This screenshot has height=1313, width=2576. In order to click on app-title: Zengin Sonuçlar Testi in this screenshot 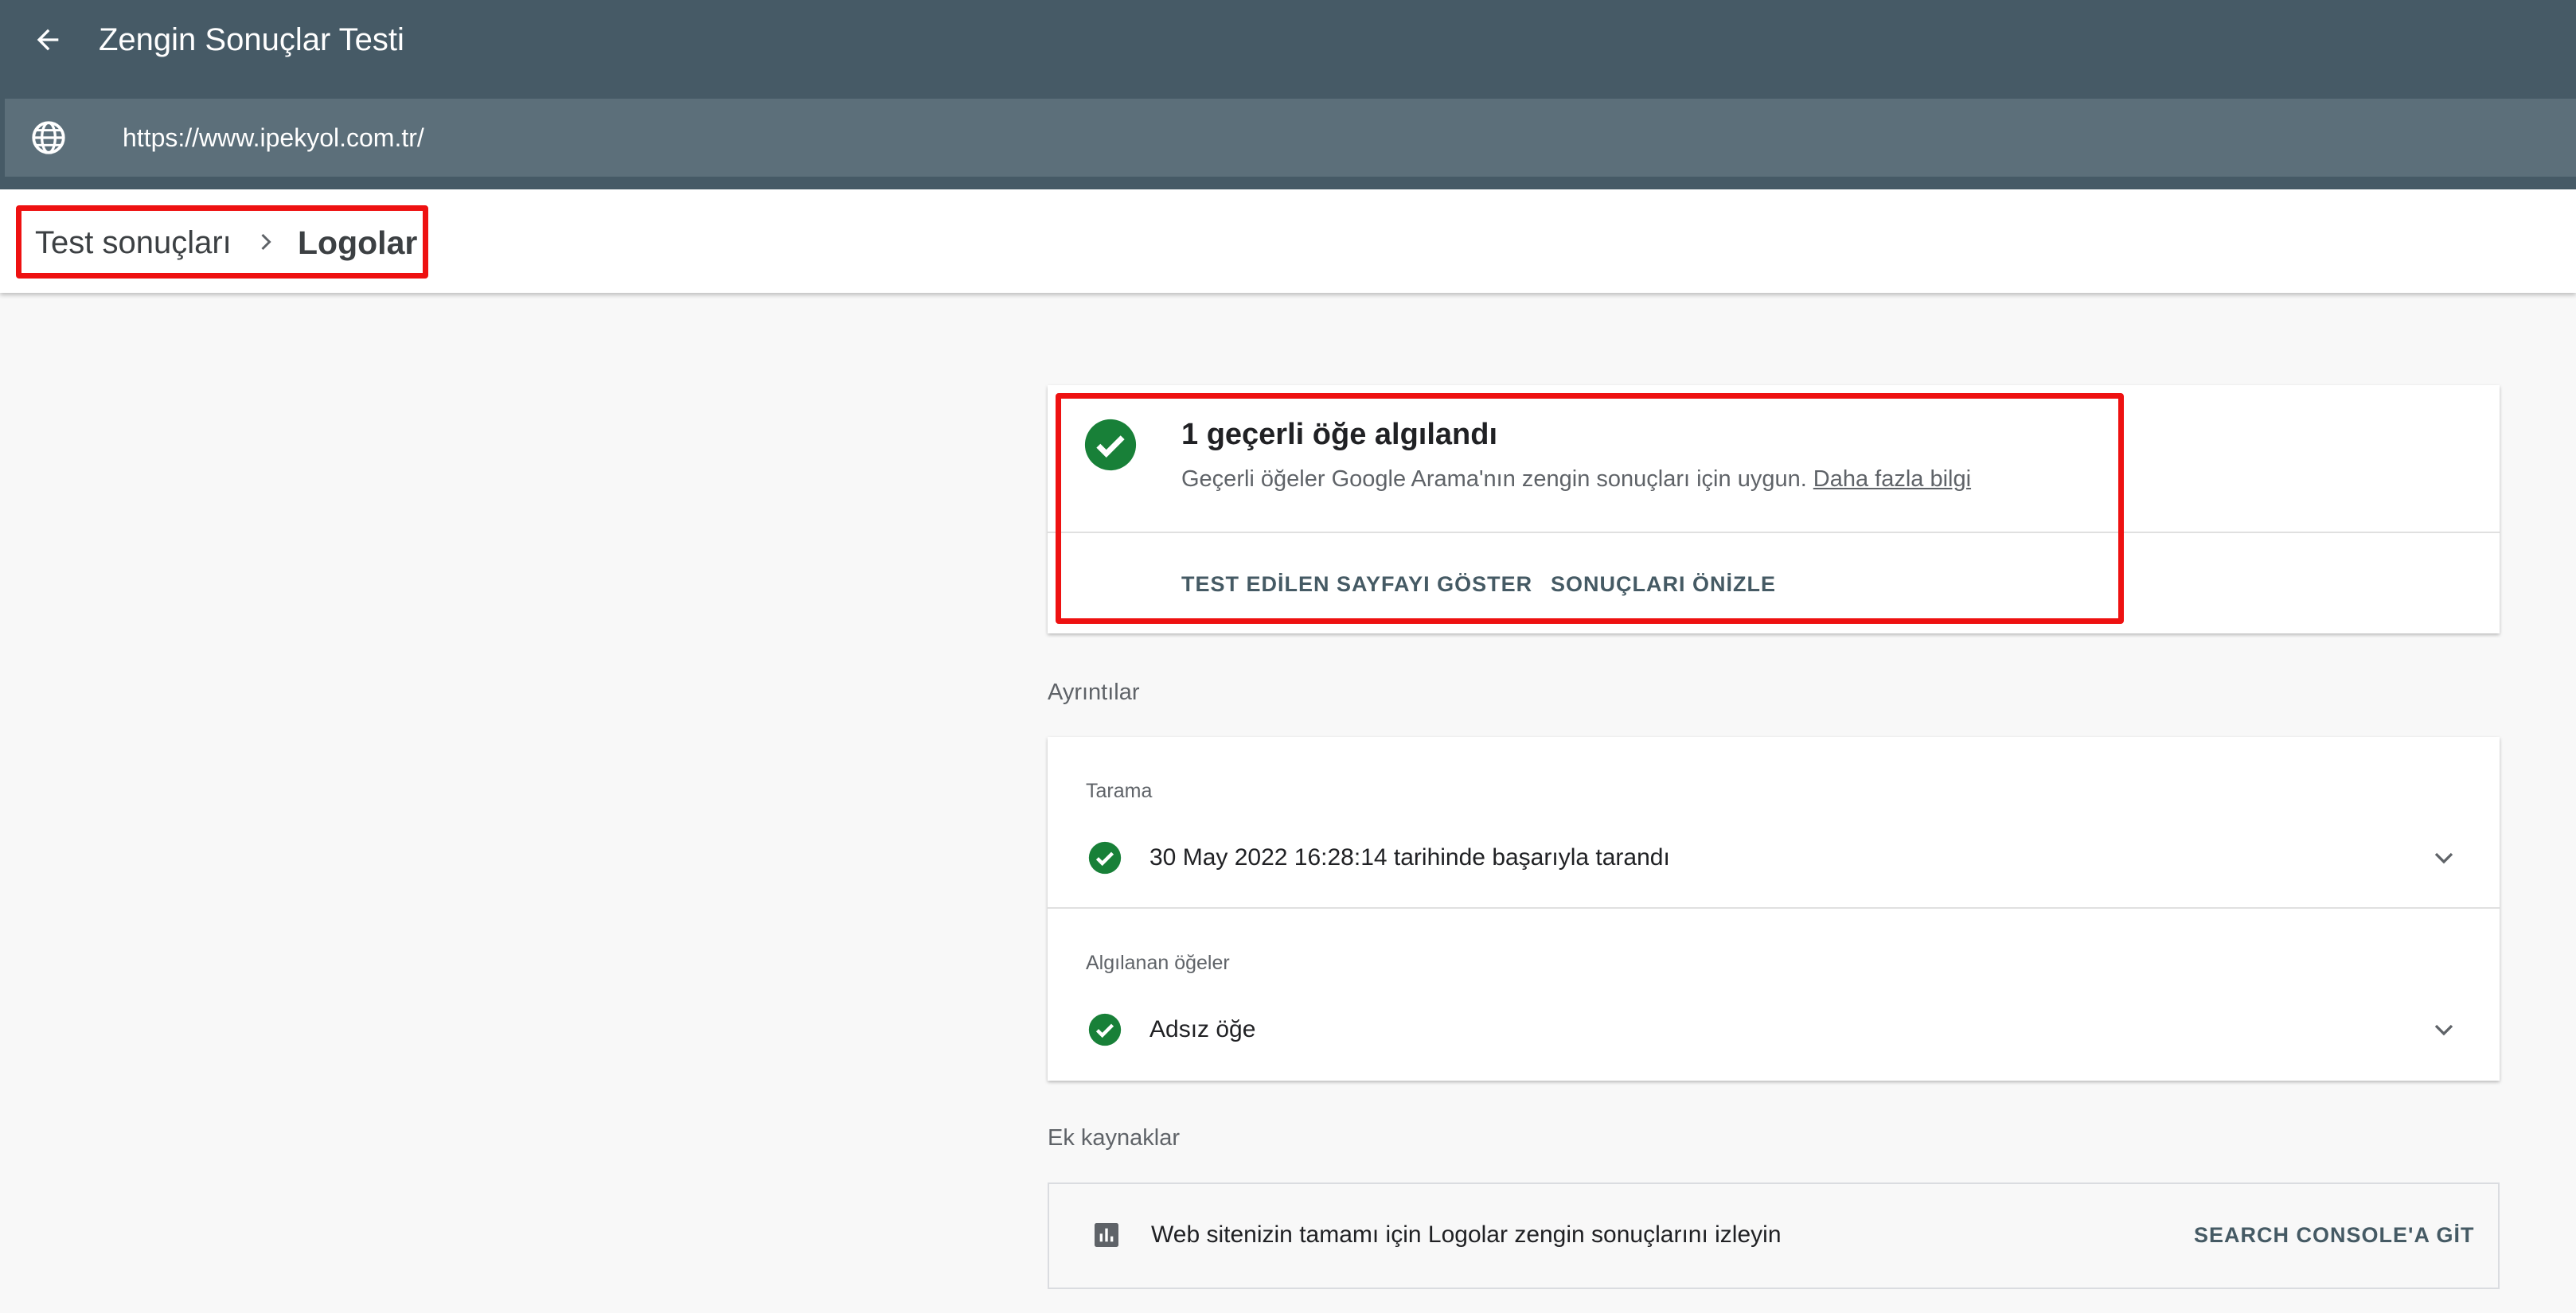, I will do `click(251, 39)`.